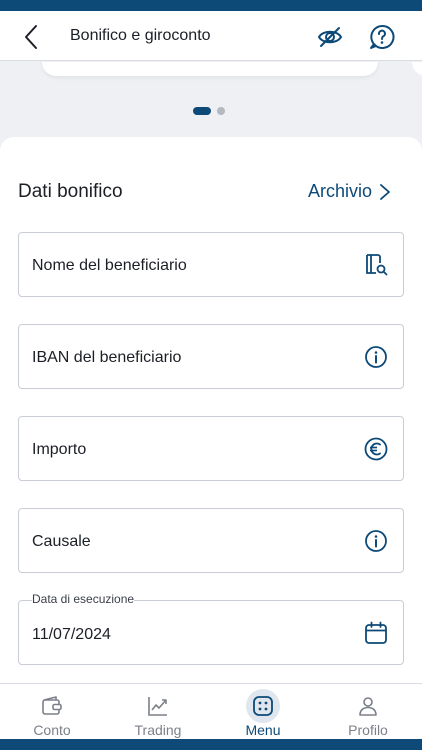 Image resolution: width=422 pixels, height=750 pixels. Describe the element at coordinates (211, 264) in the screenshot. I see `beneficiary-name-field: Nome del beneficiario` at that location.